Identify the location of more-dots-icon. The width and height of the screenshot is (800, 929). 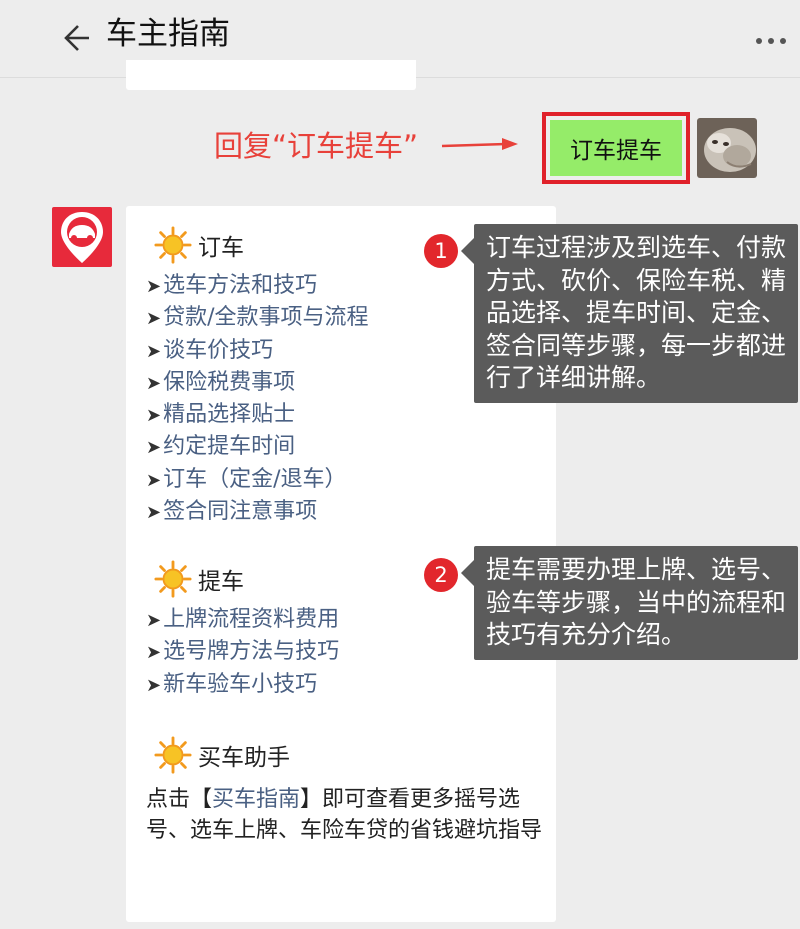
(772, 40).